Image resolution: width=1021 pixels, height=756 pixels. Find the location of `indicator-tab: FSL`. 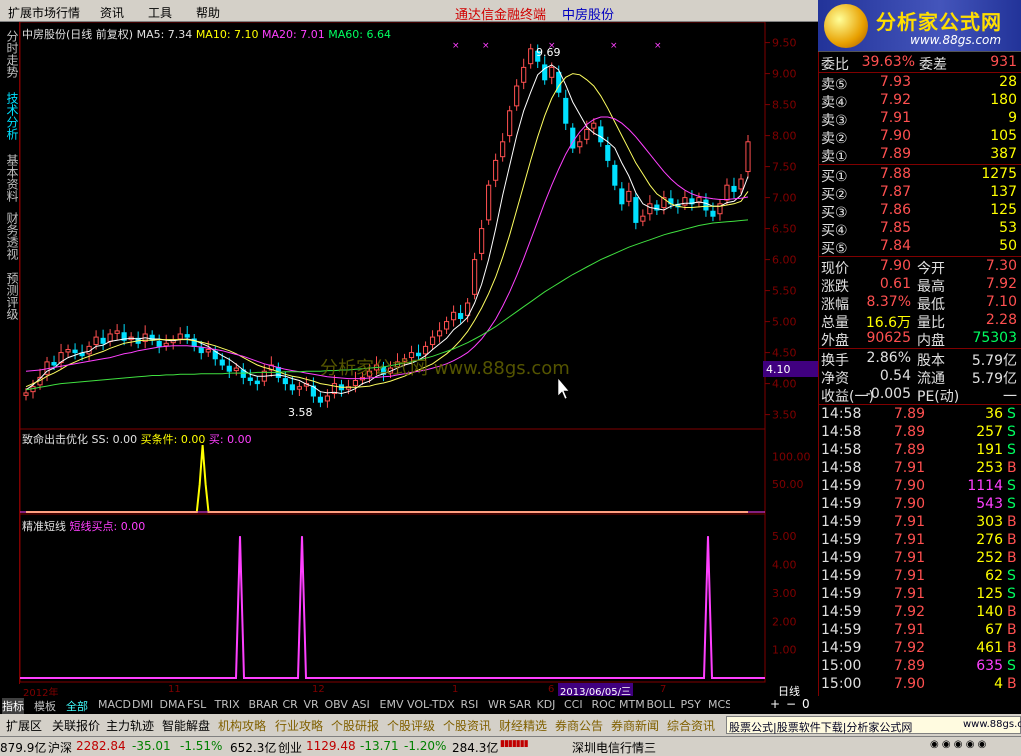

indicator-tab: FSL is located at coordinates (196, 704).